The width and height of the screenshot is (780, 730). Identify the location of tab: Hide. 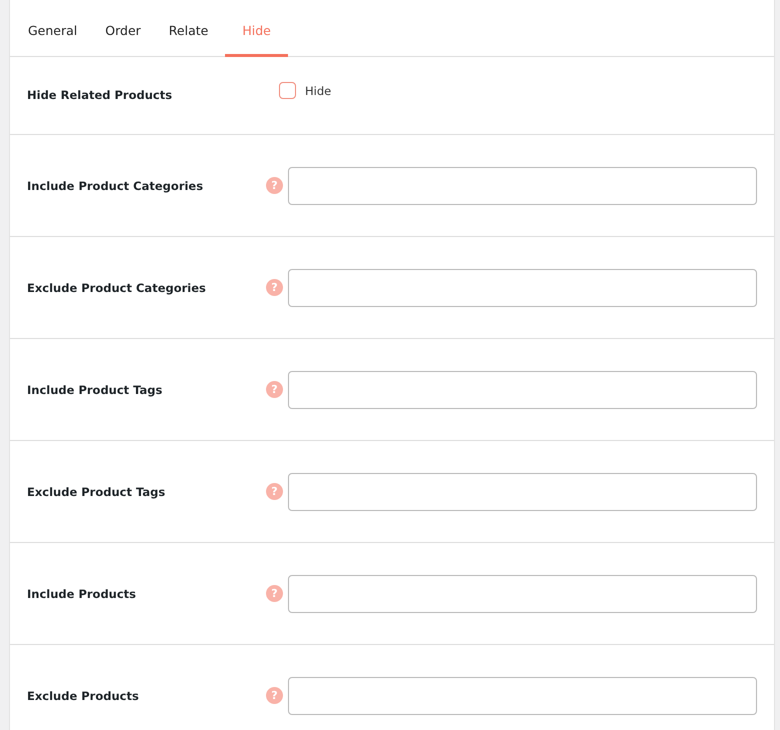
(256, 28).